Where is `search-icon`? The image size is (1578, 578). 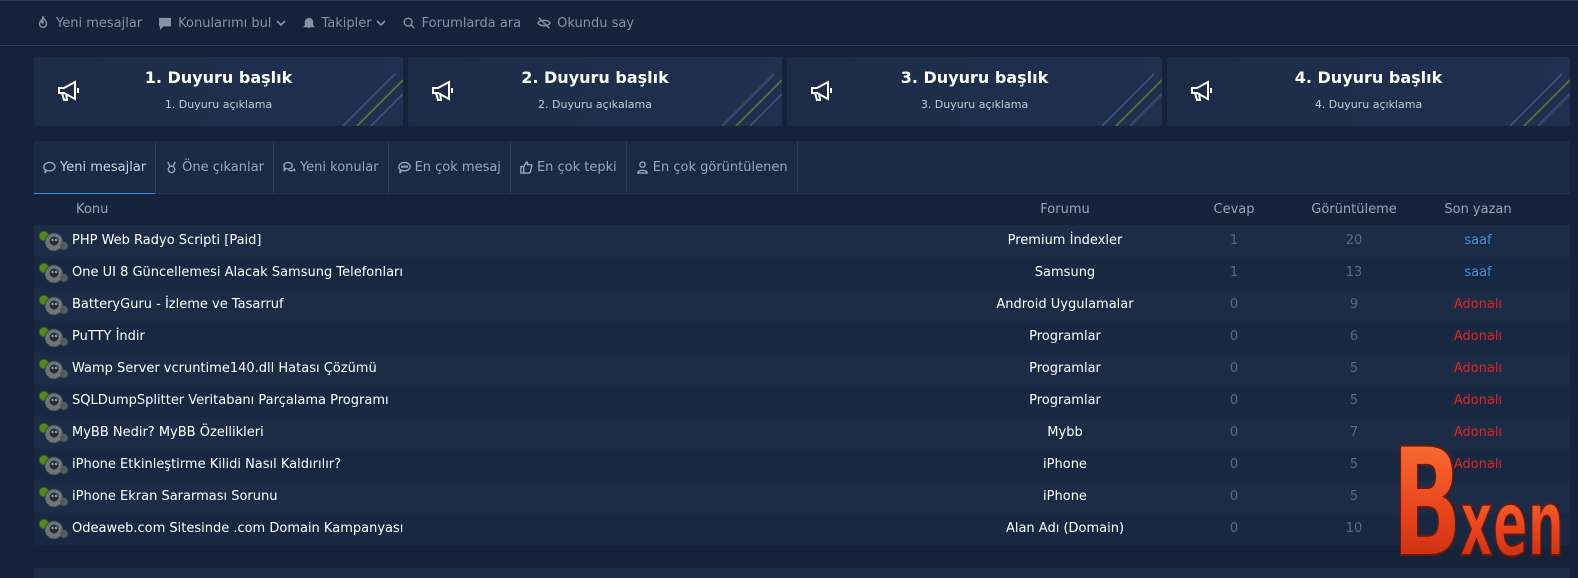
search-icon is located at coordinates (409, 23).